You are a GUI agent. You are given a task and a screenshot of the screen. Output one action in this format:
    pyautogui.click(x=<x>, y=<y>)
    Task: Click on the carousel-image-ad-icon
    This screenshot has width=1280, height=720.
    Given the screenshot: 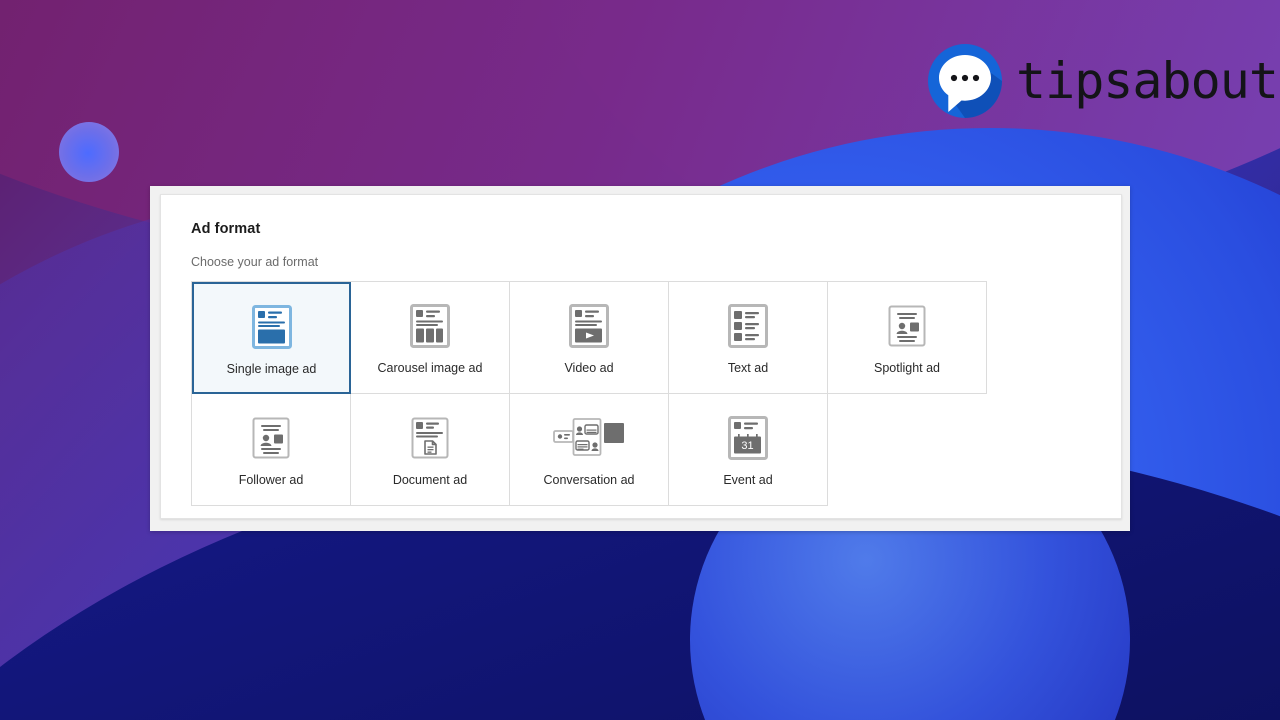 What is the action you would take?
    pyautogui.click(x=430, y=326)
    